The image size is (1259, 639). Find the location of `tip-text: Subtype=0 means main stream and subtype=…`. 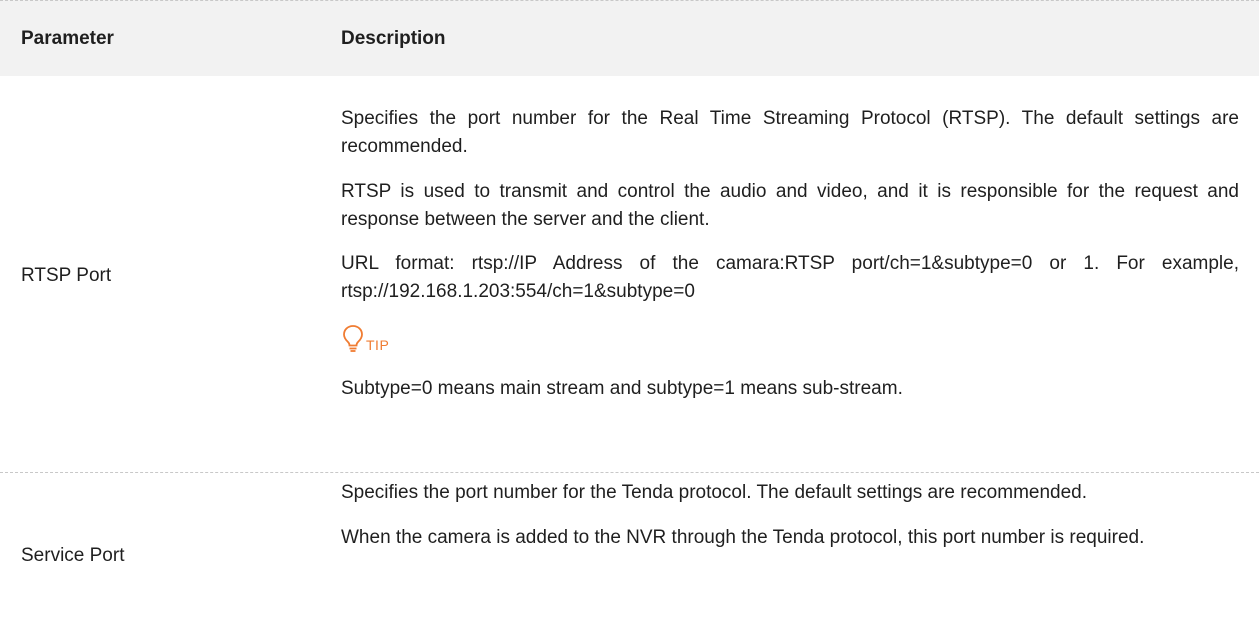

tip-text: Subtype=0 means main stream and subtype=… is located at coordinates (622, 388).